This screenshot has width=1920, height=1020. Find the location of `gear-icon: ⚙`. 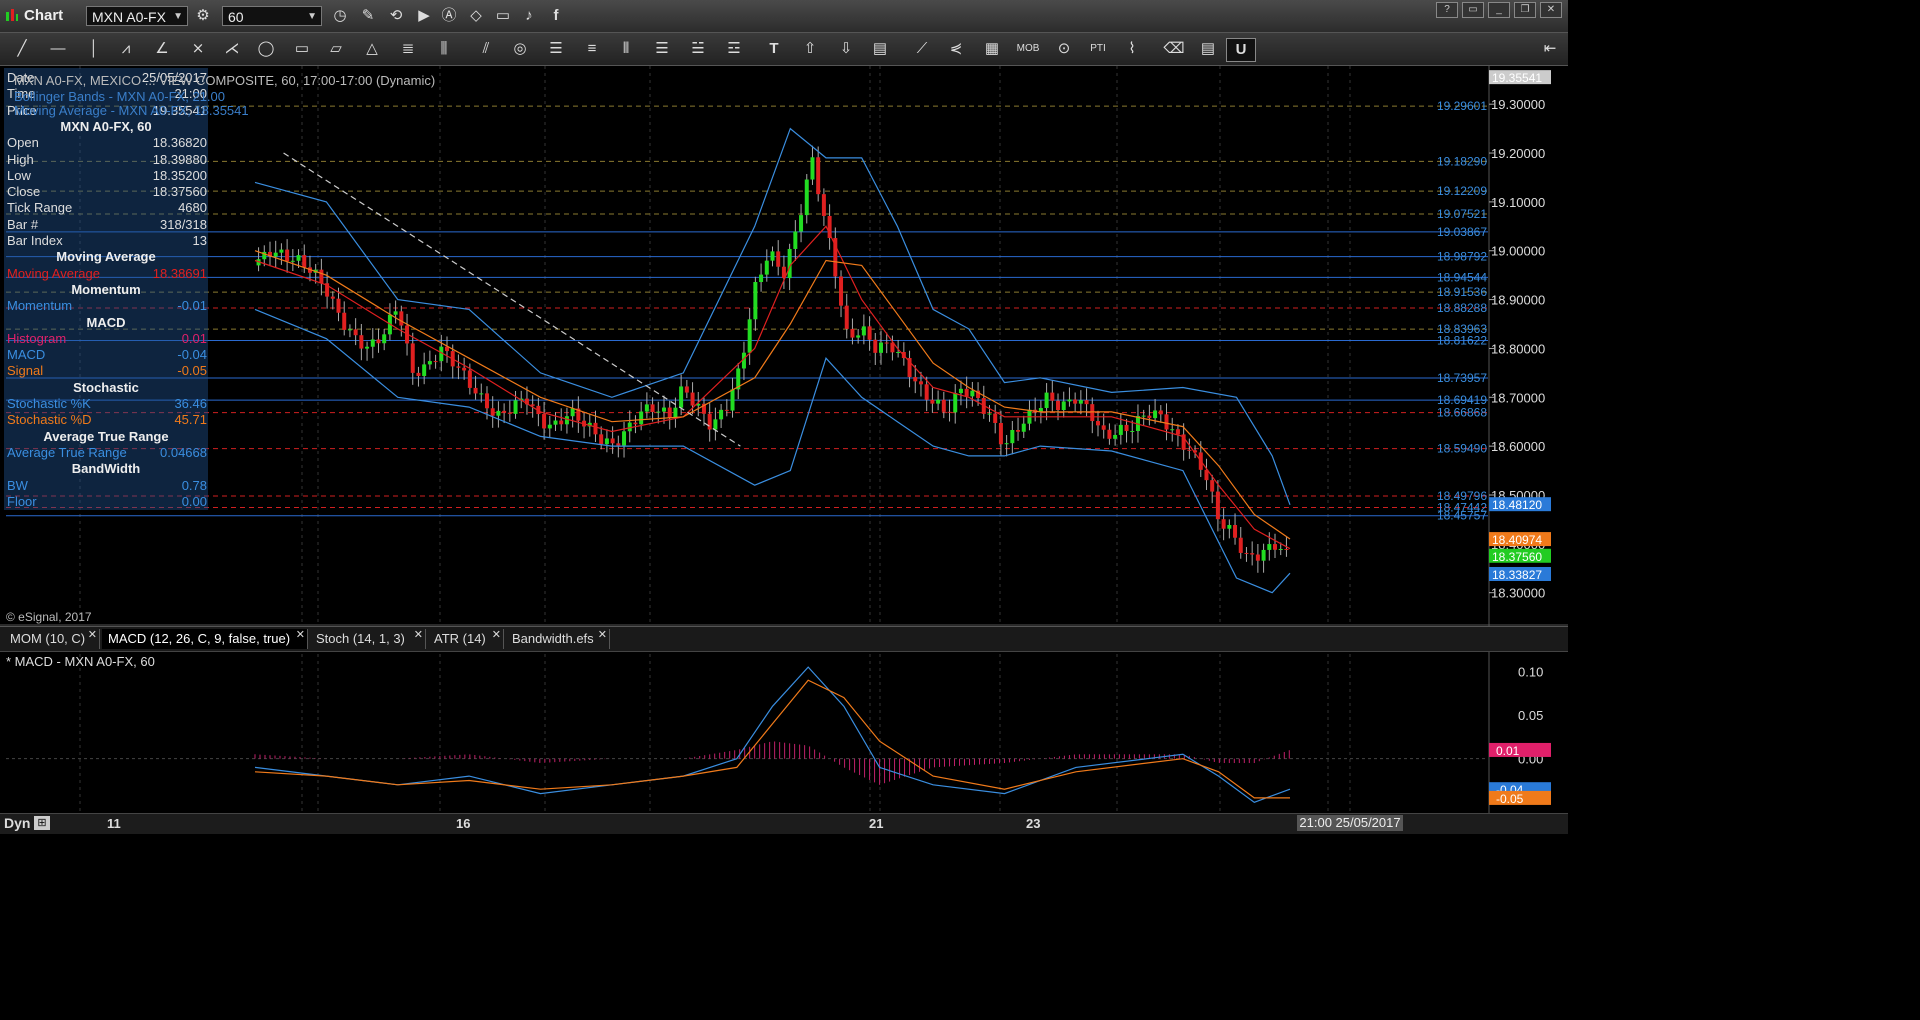

gear-icon: ⚙ is located at coordinates (203, 16).